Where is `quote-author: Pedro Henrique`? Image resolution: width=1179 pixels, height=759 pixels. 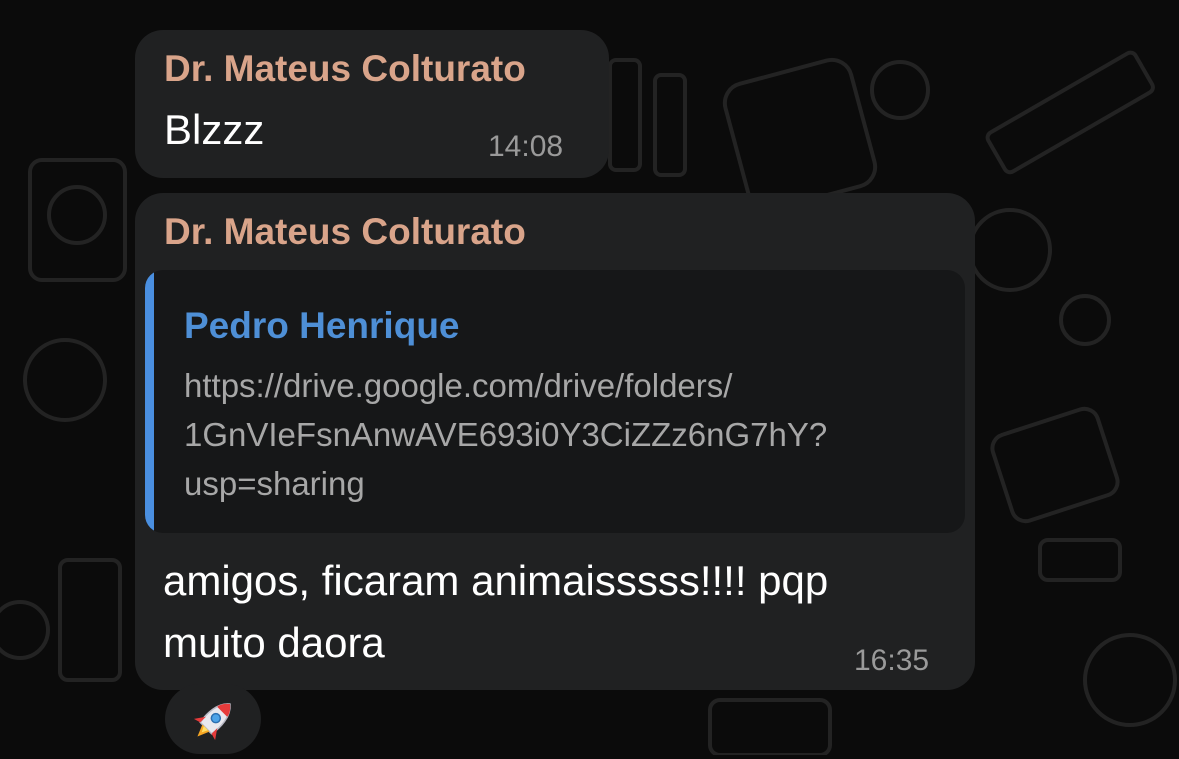 quote-author: Pedro Henrique is located at coordinates (322, 325).